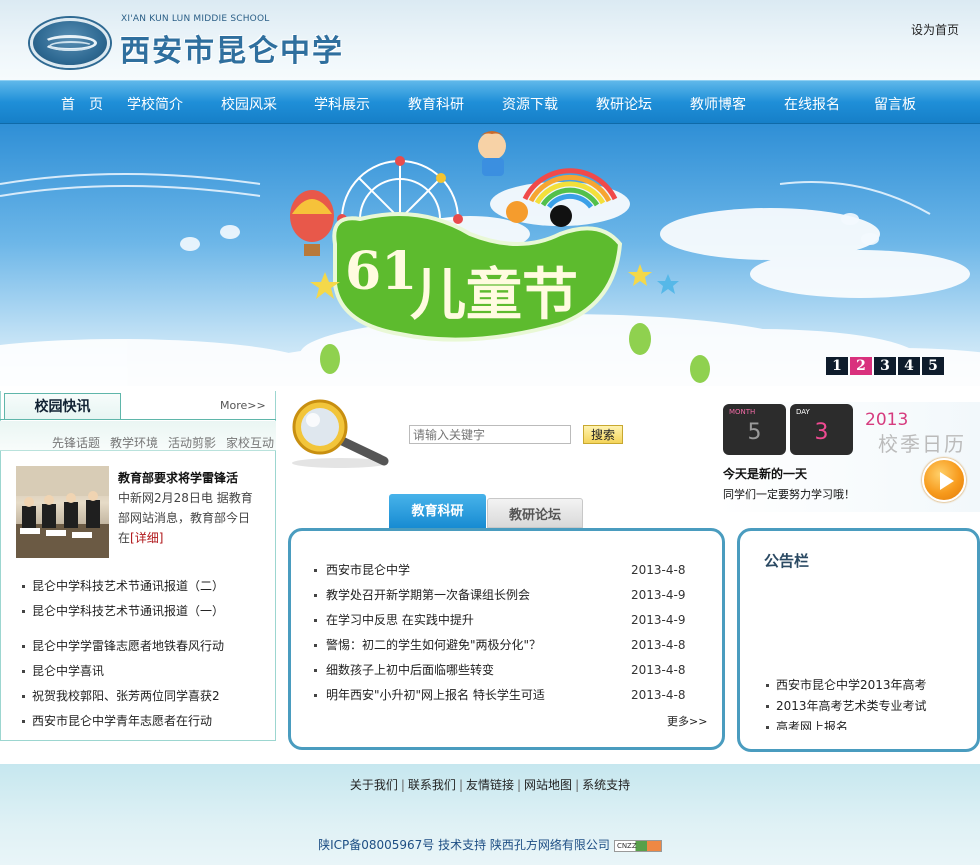 The image size is (980, 865). I want to click on school-logo-emblem, so click(70, 43).